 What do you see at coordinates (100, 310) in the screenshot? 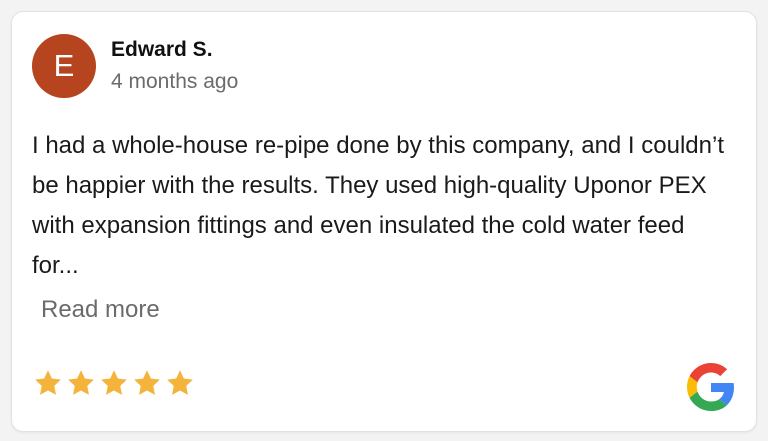
I see `read-more-link: Read more` at bounding box center [100, 310].